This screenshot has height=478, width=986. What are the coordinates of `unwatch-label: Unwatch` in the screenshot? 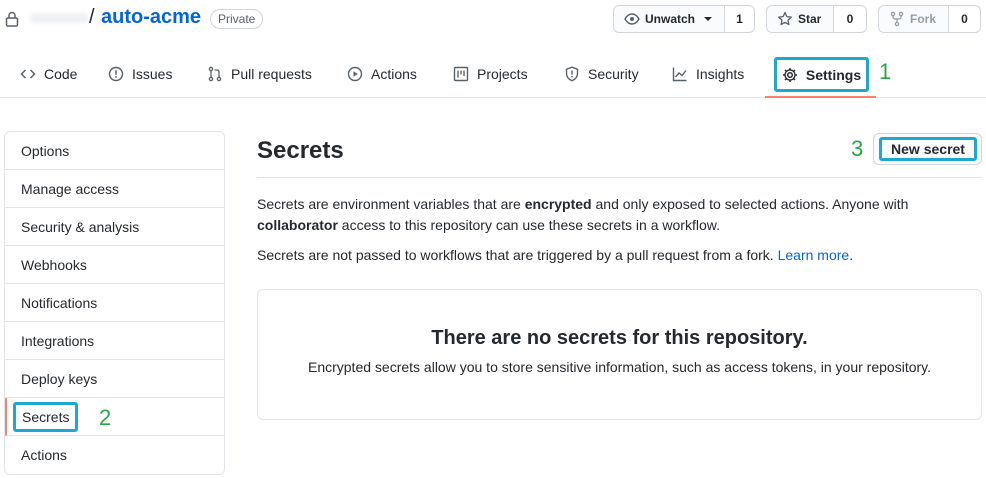 It's located at (670, 19).